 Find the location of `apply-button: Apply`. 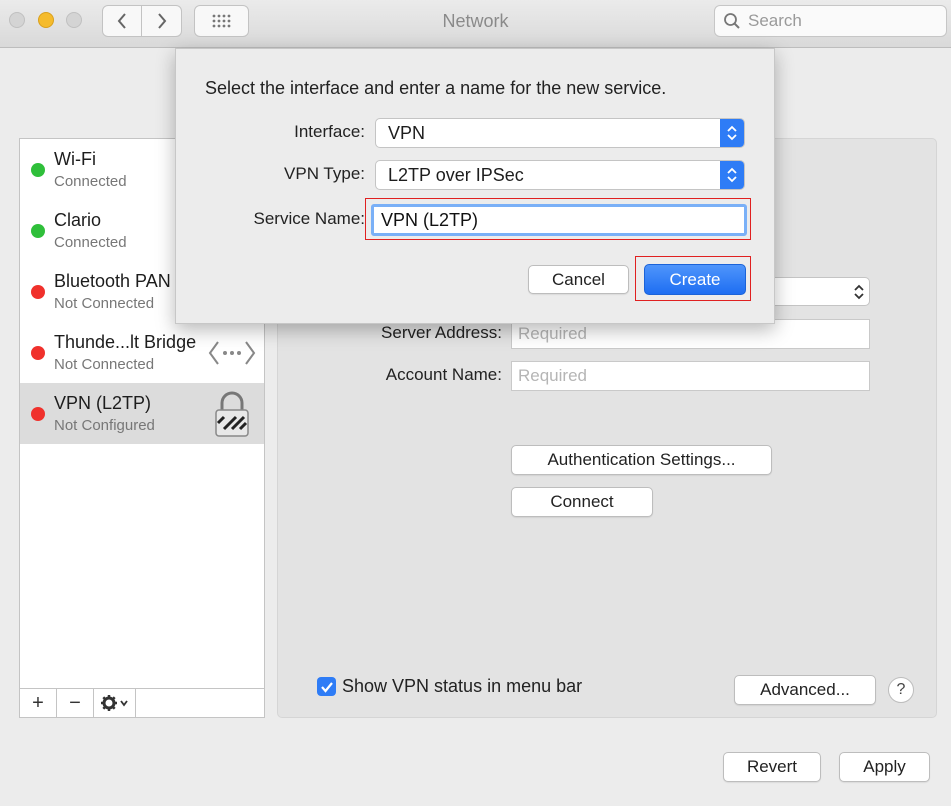

apply-button: Apply is located at coordinates (884, 767).